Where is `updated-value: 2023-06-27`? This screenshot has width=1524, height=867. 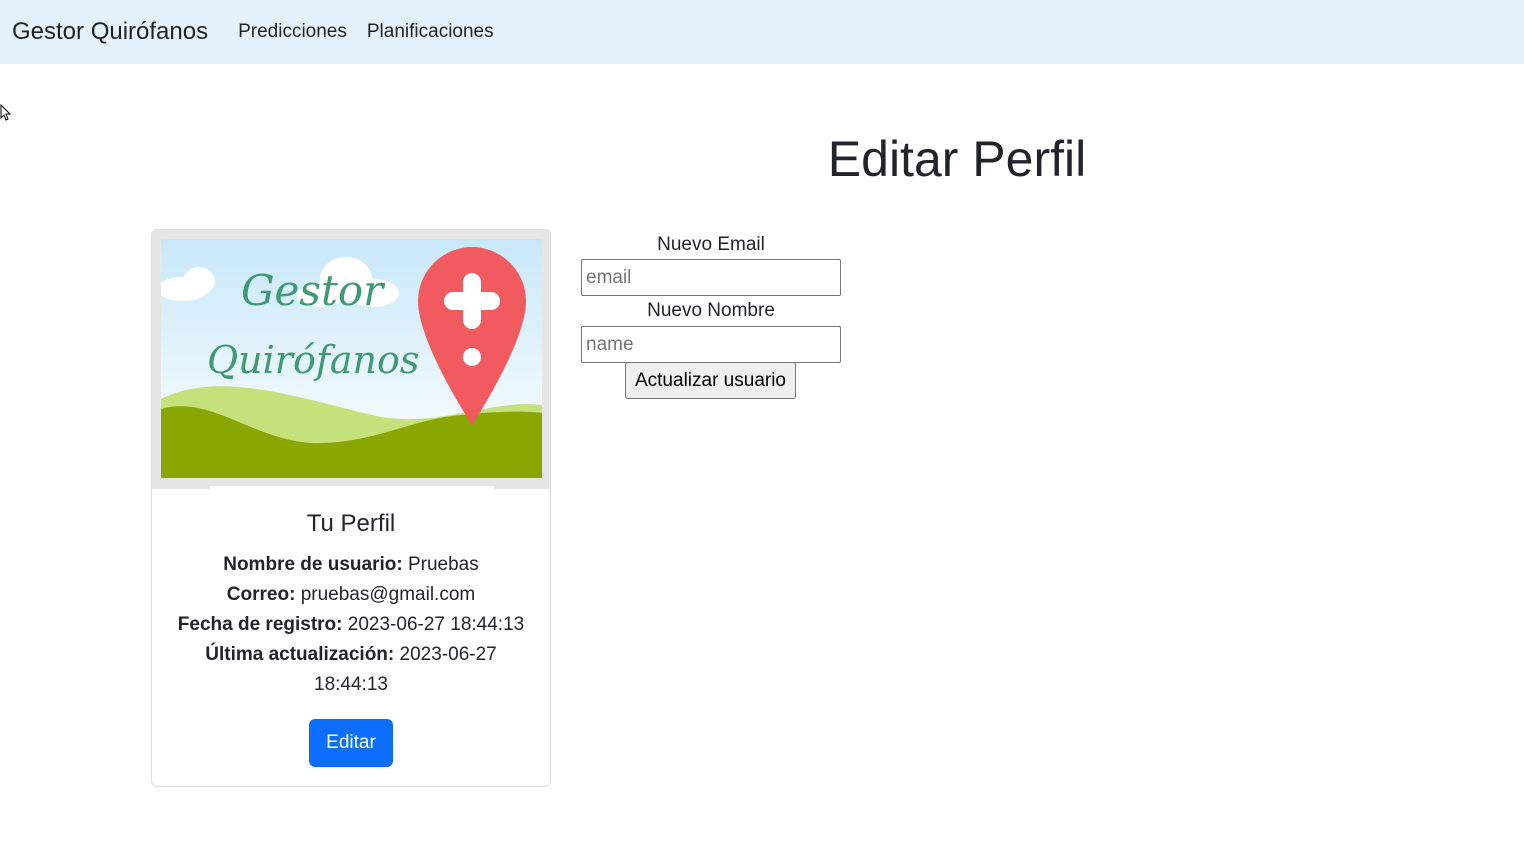 updated-value: 2023-06-27 is located at coordinates (448, 654).